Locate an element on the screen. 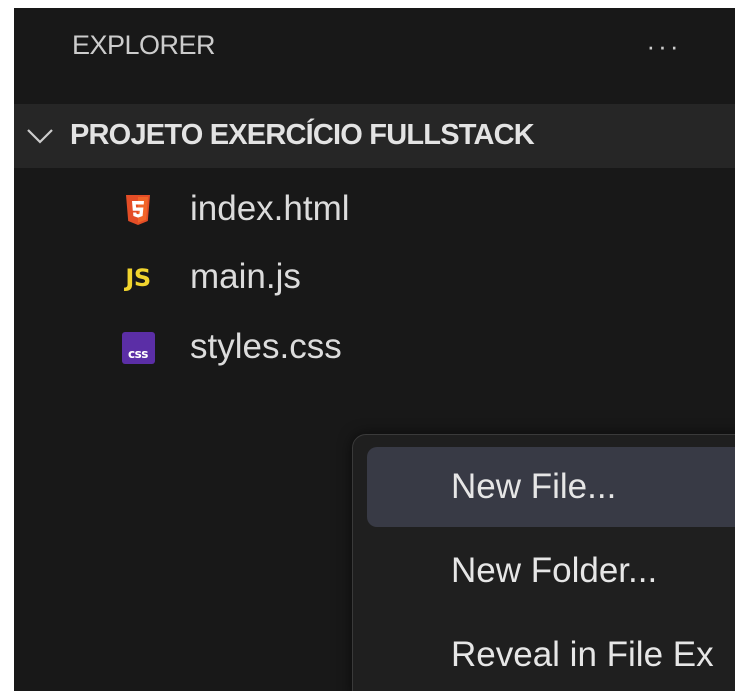  more-actions-button: ··· is located at coordinates (664, 46).